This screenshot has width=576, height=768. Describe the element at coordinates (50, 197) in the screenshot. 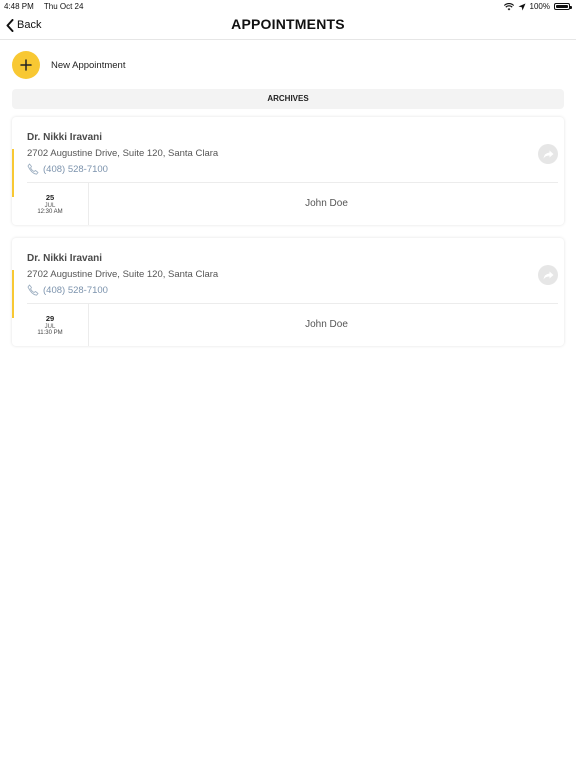

I see `date-day: 25` at that location.